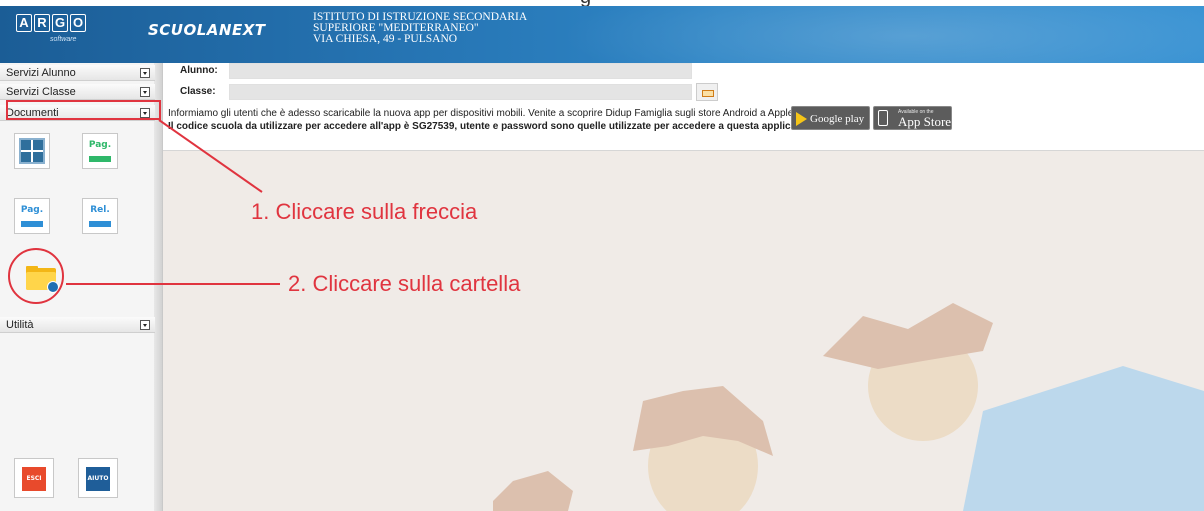  I want to click on annotation-step-2: 2. Cliccare sulla cartella, so click(404, 283).